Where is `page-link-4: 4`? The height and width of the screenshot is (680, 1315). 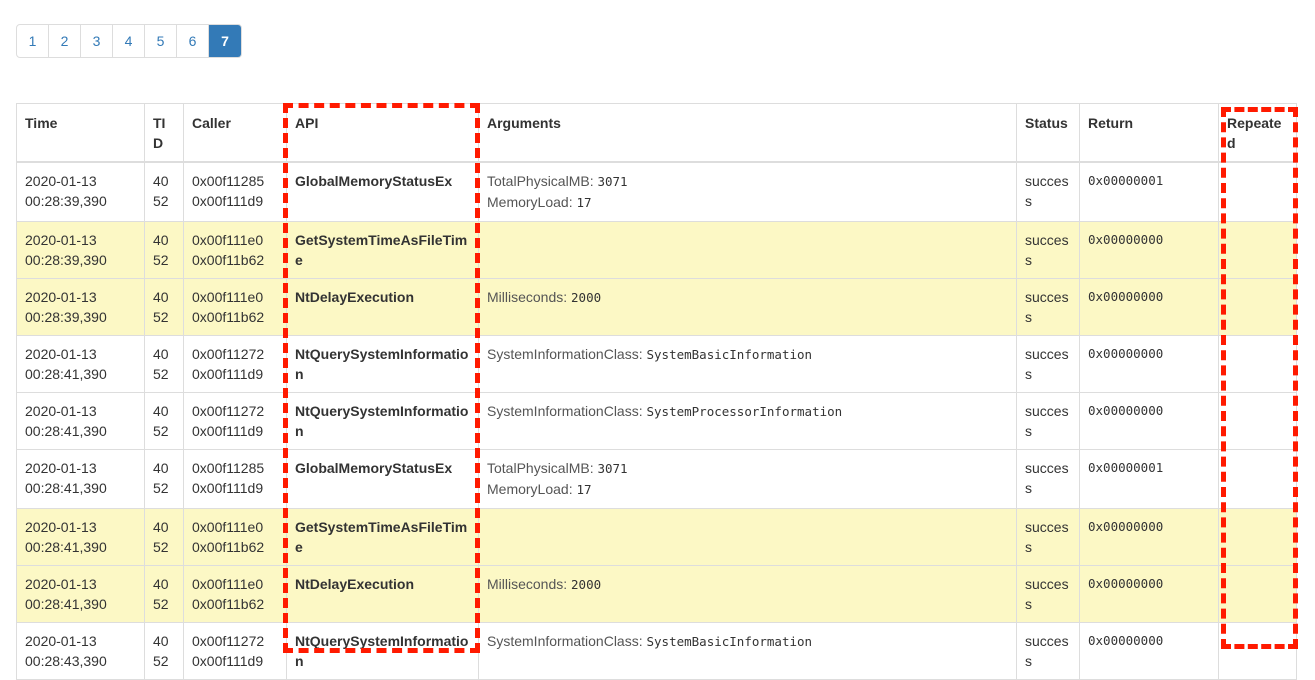 page-link-4: 4 is located at coordinates (129, 41).